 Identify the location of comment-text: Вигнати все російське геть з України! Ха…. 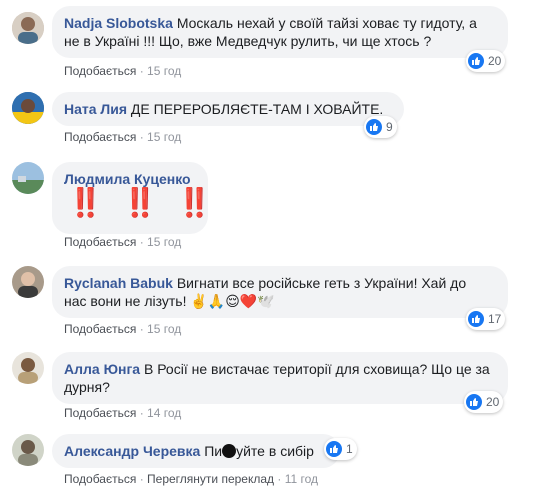
(321, 283).